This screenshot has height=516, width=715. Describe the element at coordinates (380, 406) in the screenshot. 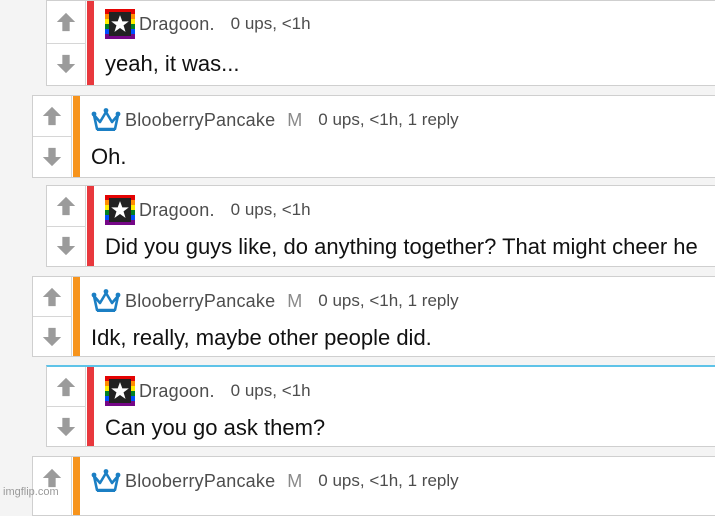

I see `comment: Dragoon. 0 ups, <1h Can you go ask them?` at that location.